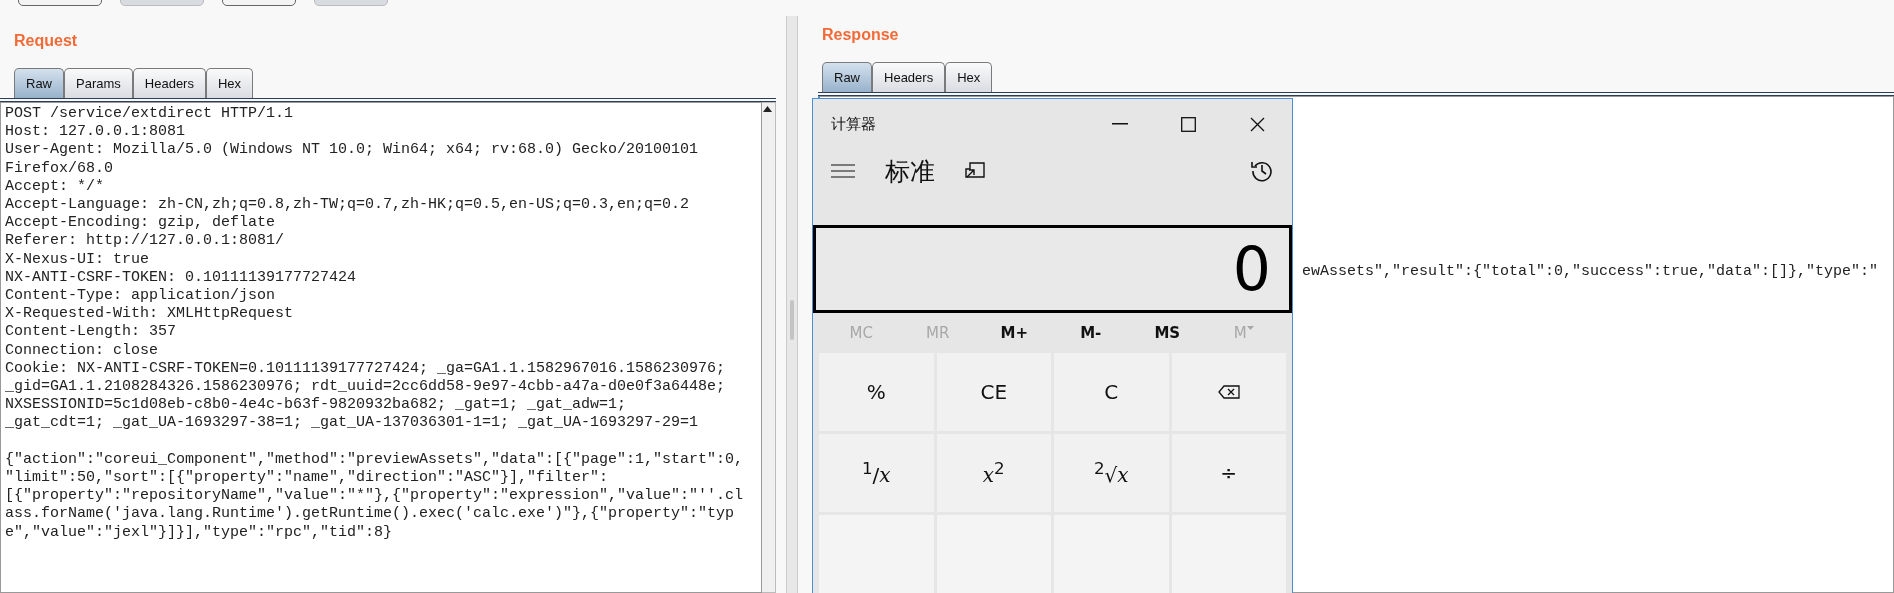  What do you see at coordinates (96, 132) in the screenshot?
I see `request-line: Host: 127.0.0.1:8081` at bounding box center [96, 132].